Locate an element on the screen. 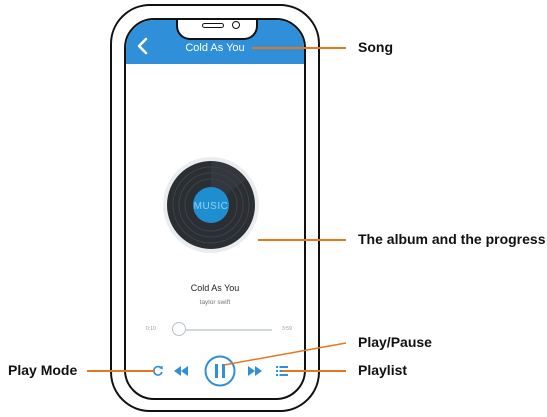  callout-play-mode: Play Mode is located at coordinates (43, 370).